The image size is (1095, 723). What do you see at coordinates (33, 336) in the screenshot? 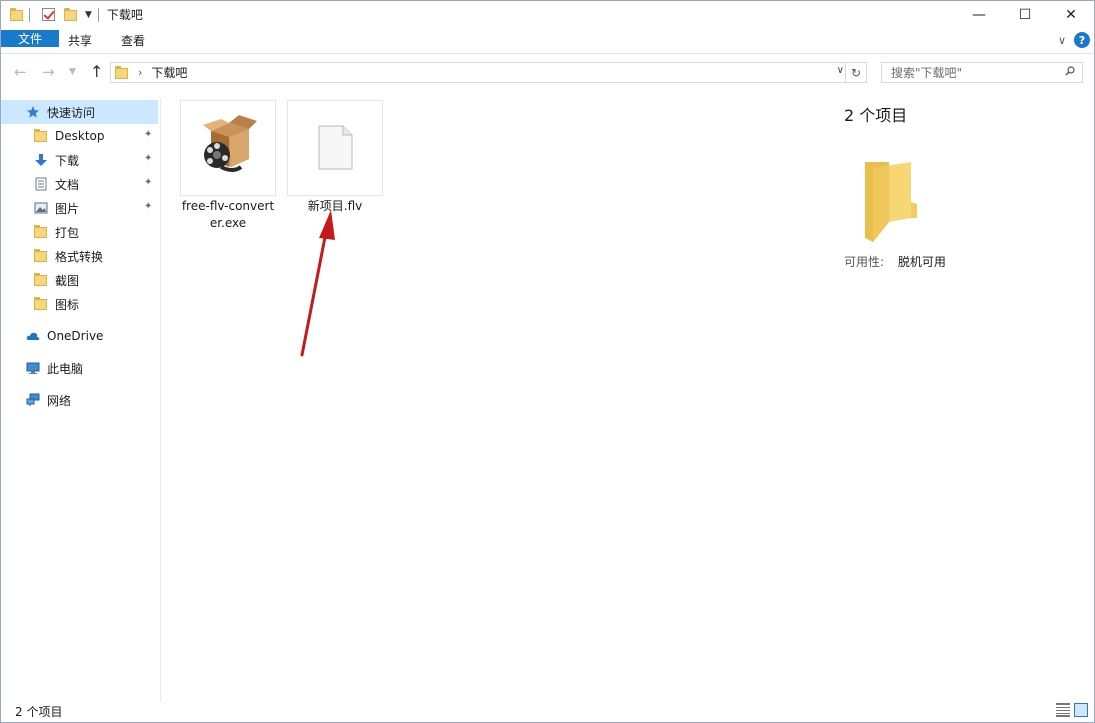
I see `cloud-icon` at bounding box center [33, 336].